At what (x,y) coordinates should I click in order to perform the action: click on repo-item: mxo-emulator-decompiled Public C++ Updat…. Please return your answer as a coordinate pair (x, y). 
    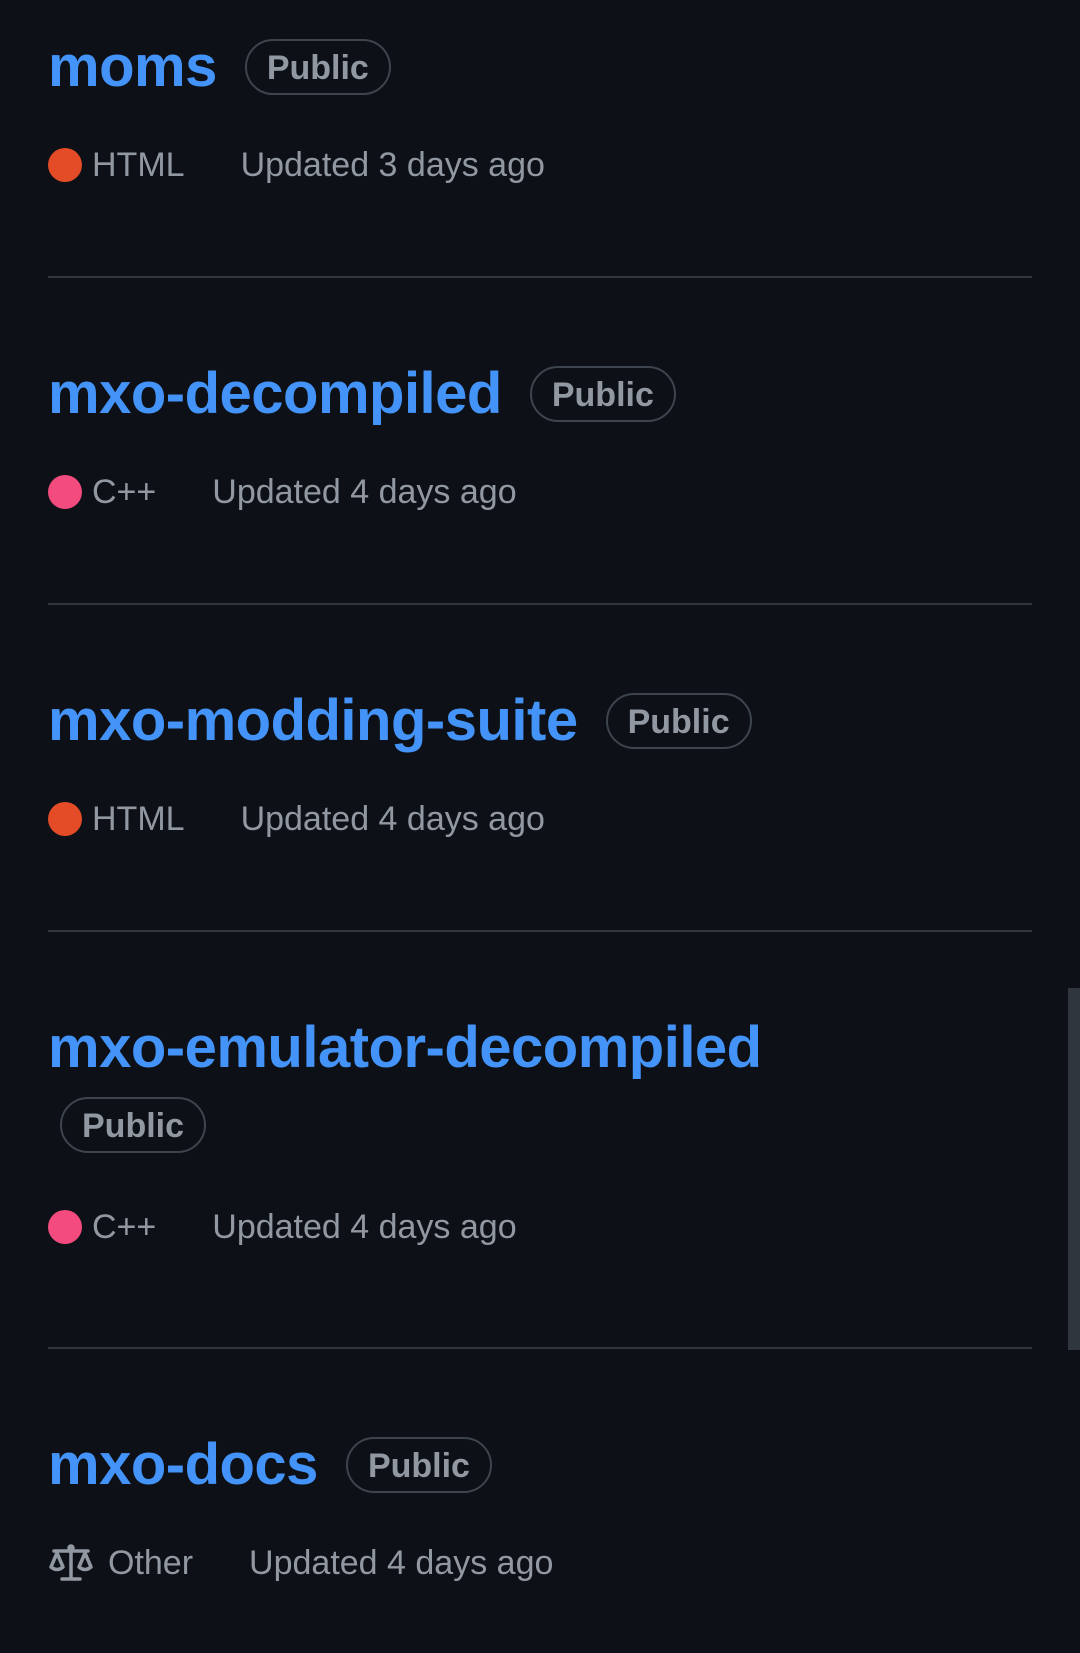
    Looking at the image, I should click on (540, 1132).